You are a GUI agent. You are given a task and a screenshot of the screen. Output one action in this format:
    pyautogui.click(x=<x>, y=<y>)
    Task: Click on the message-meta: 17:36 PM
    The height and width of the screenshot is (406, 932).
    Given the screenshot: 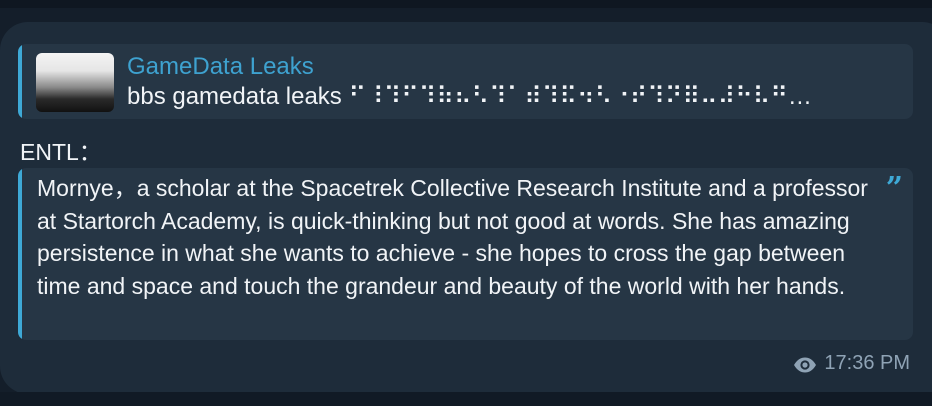 What is the action you would take?
    pyautogui.click(x=851, y=363)
    